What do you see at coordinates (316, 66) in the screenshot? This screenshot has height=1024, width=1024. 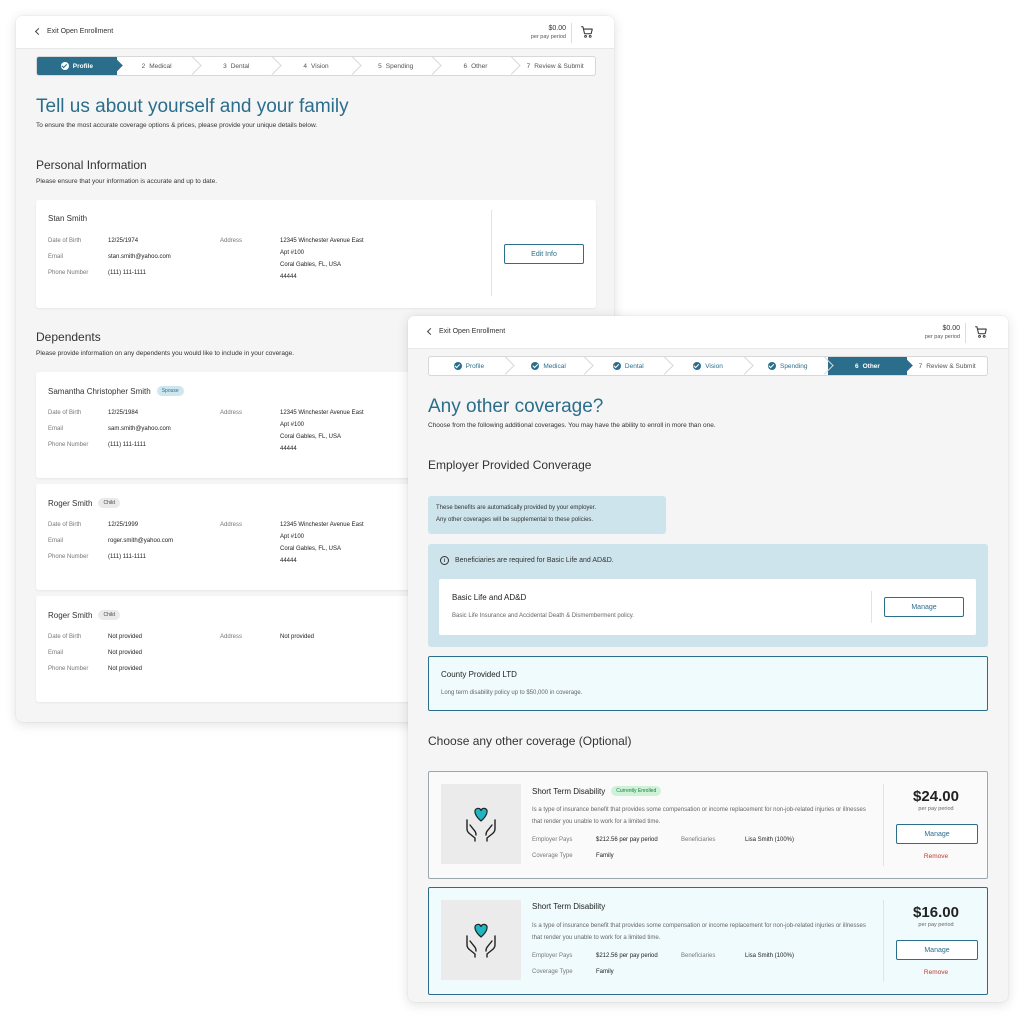 I see `step-vision: 4 Vision` at bounding box center [316, 66].